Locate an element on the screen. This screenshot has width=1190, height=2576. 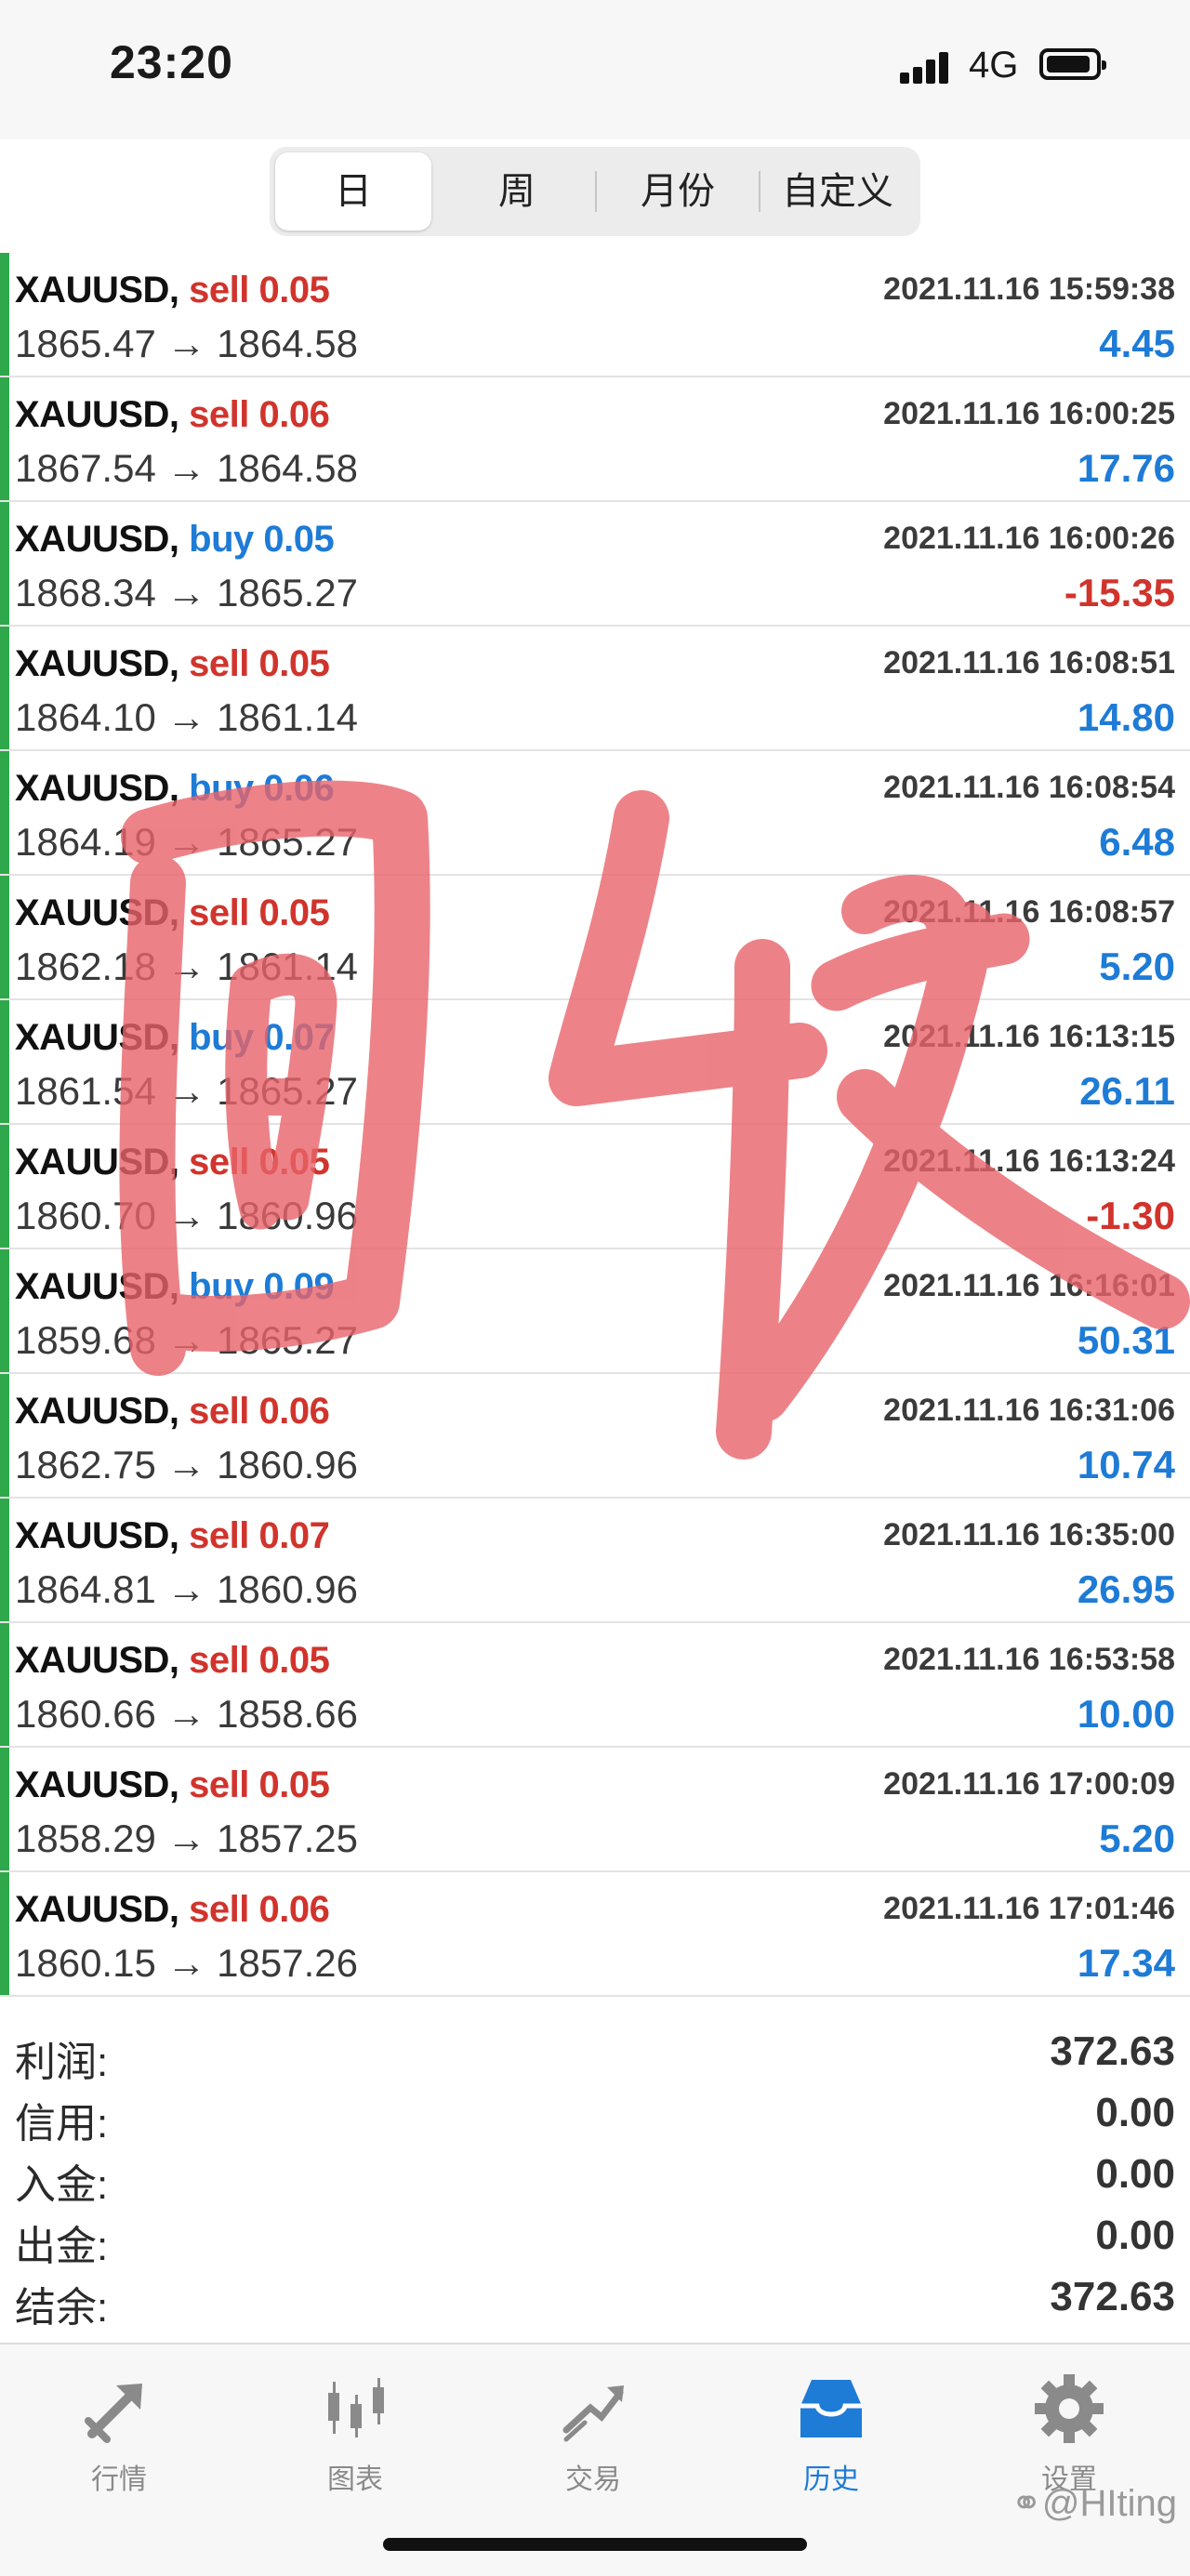
weibo-icon: ⚭ is located at coordinates (1026, 2503).